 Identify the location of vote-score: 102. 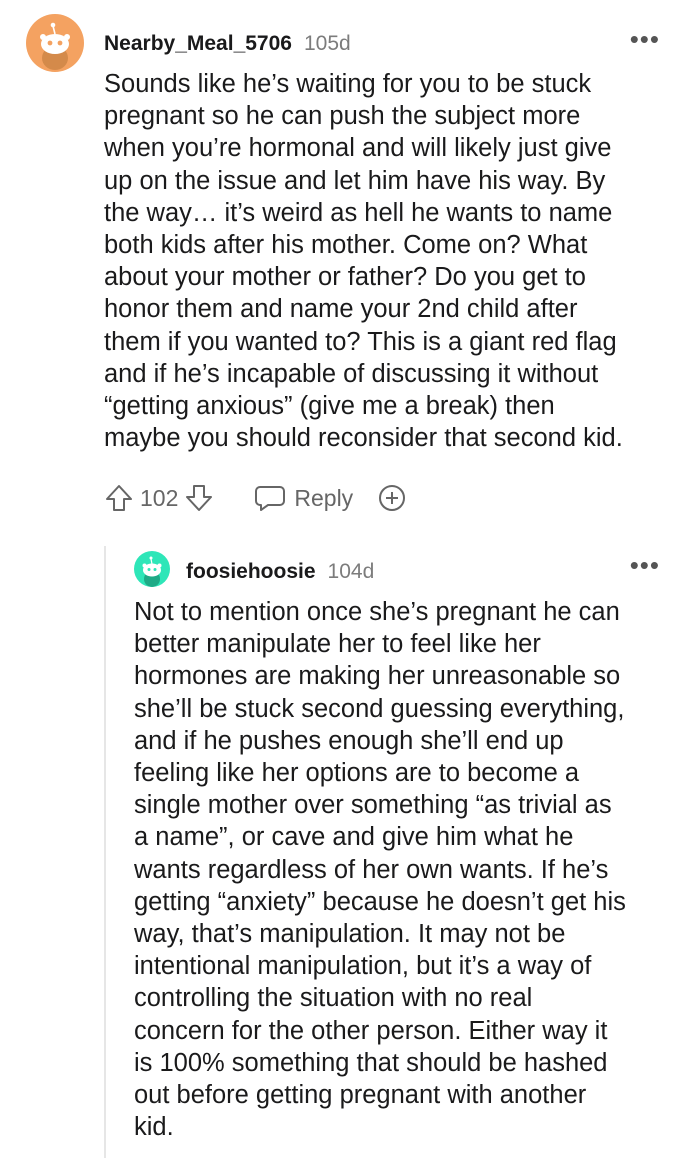
(159, 497).